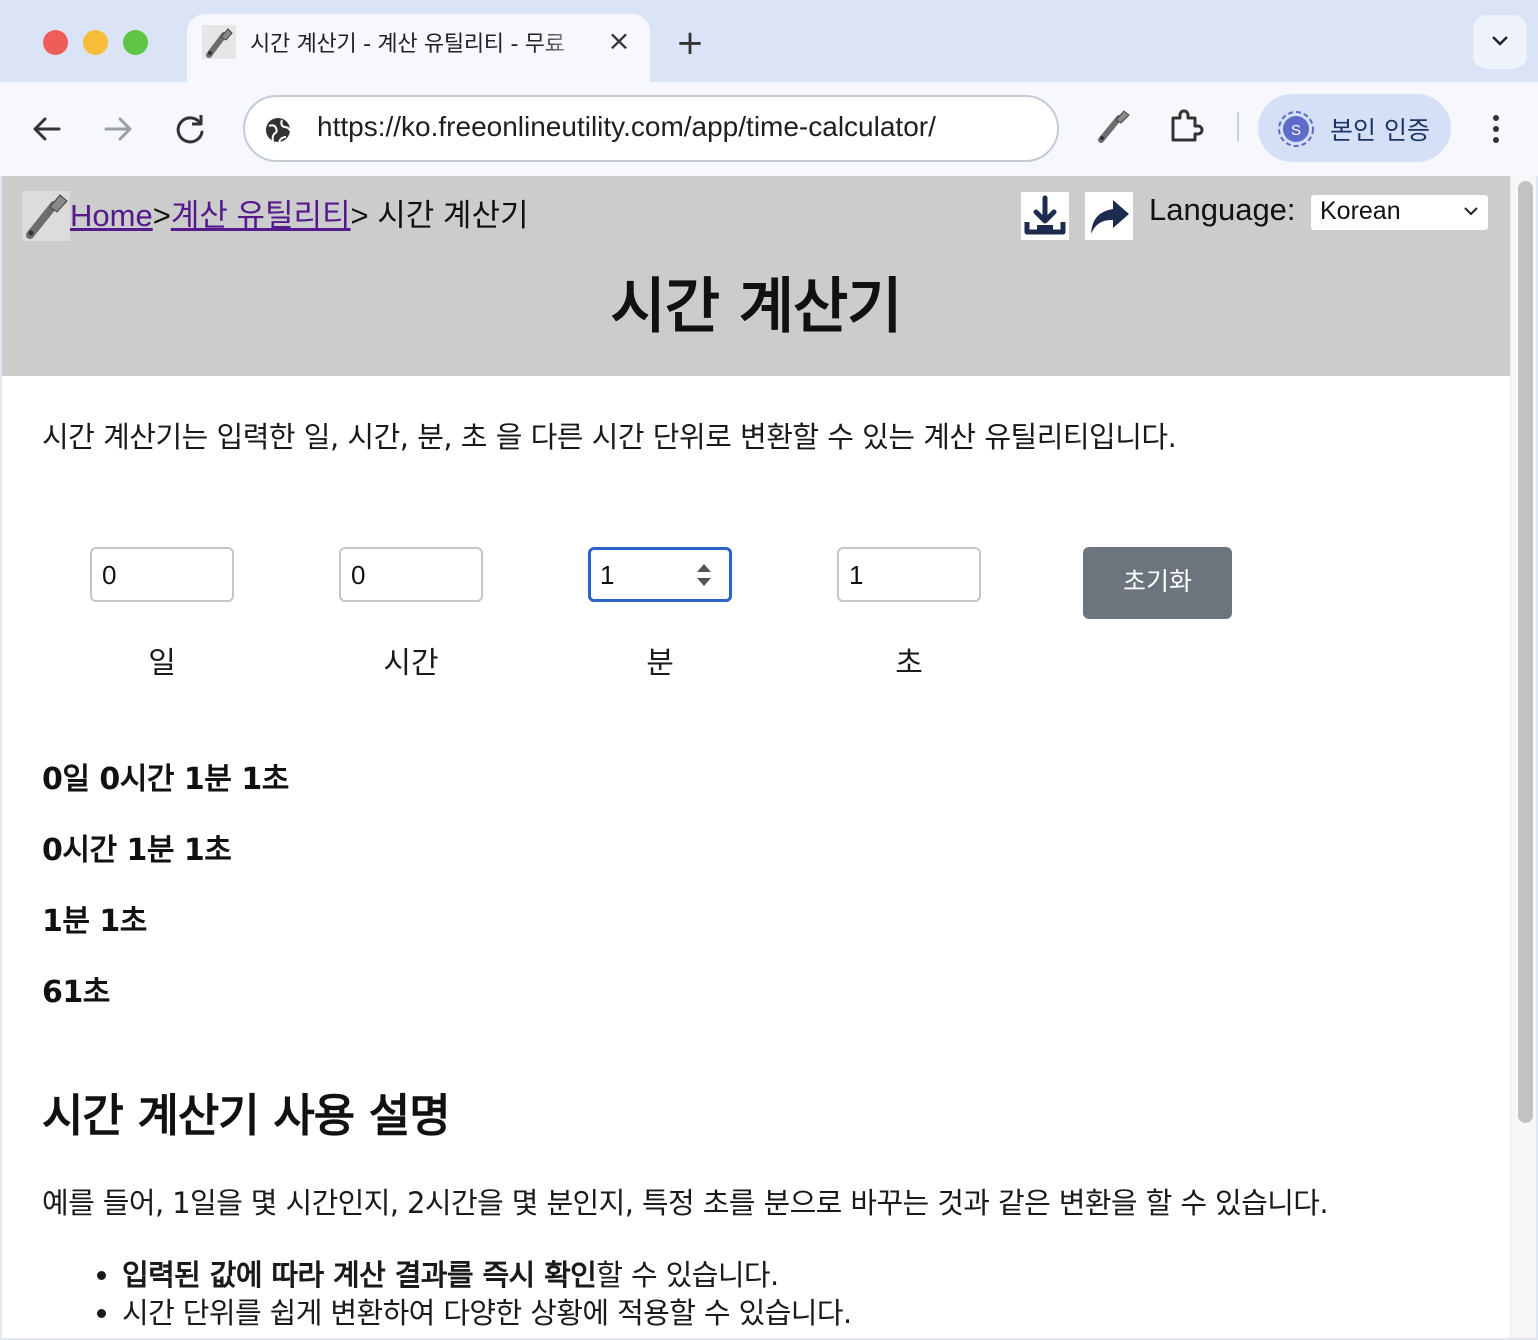 The image size is (1538, 1340). What do you see at coordinates (55, 42) in the screenshot?
I see `window-close-button` at bounding box center [55, 42].